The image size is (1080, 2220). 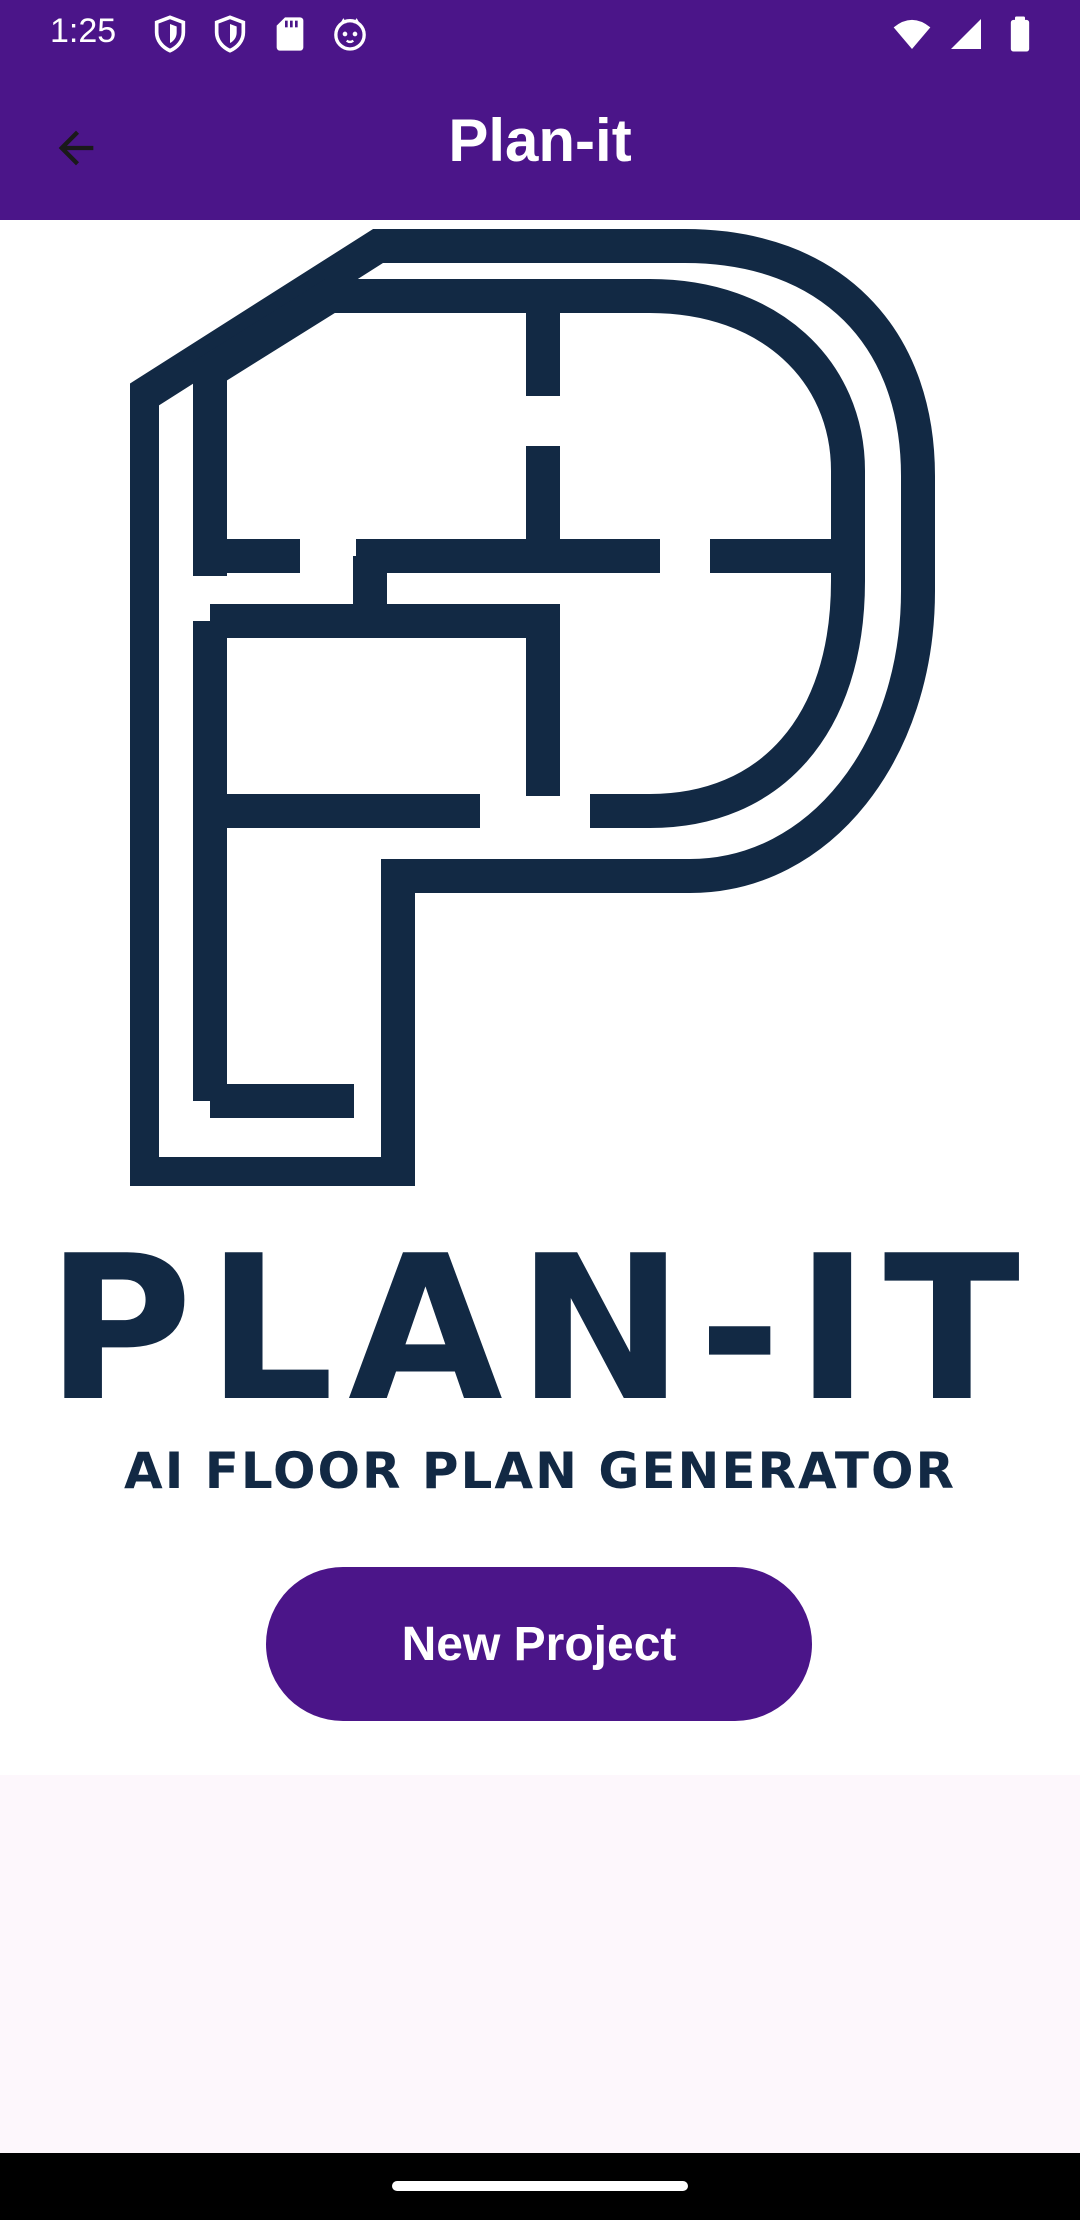 What do you see at coordinates (540, 1329) in the screenshot?
I see `logo-wordmark: PLAN-IT` at bounding box center [540, 1329].